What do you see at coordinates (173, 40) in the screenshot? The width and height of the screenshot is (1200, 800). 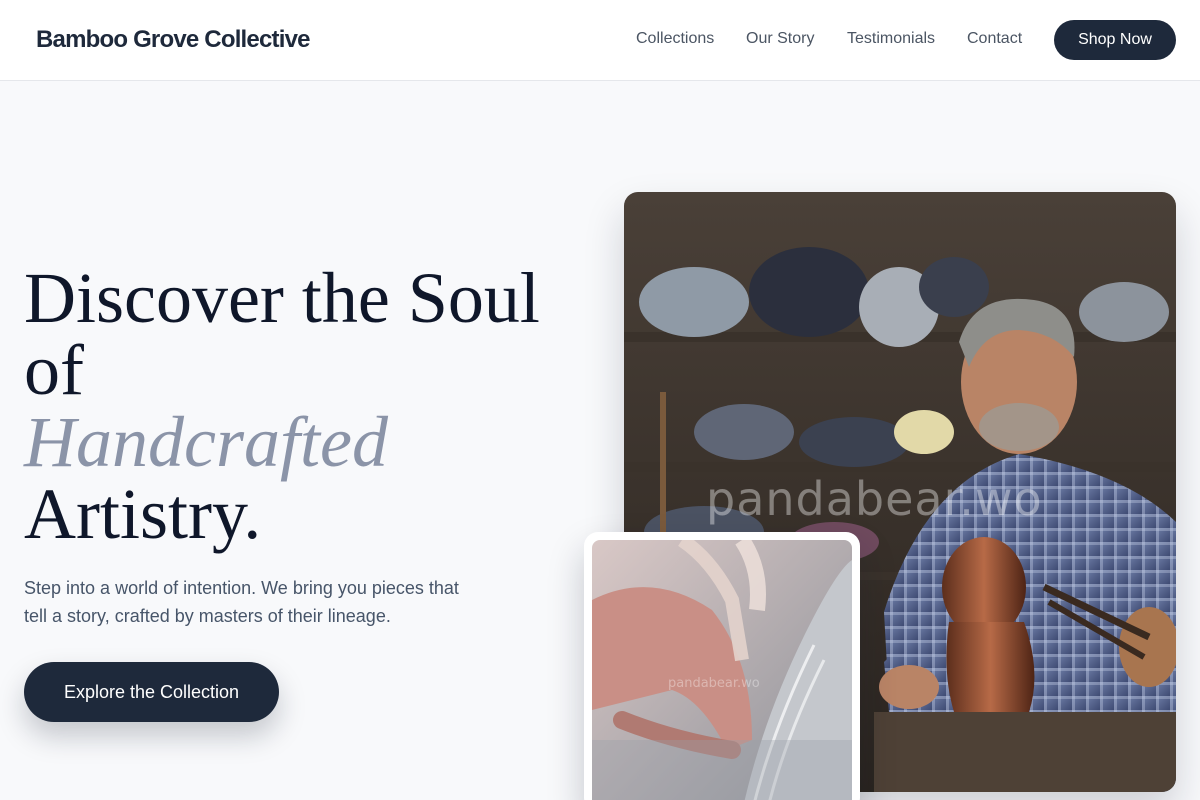 I see `brand-logo: Bamboo Grove Collective` at bounding box center [173, 40].